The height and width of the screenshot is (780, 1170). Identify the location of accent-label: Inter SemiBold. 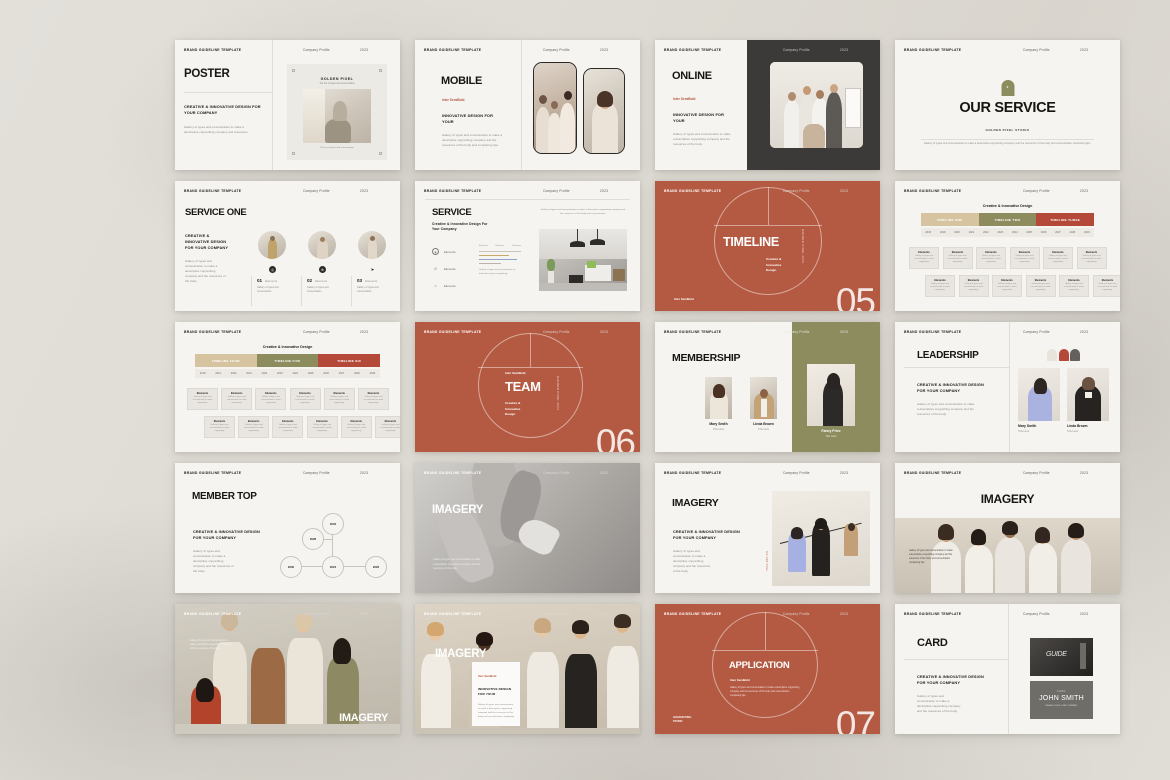
(453, 100).